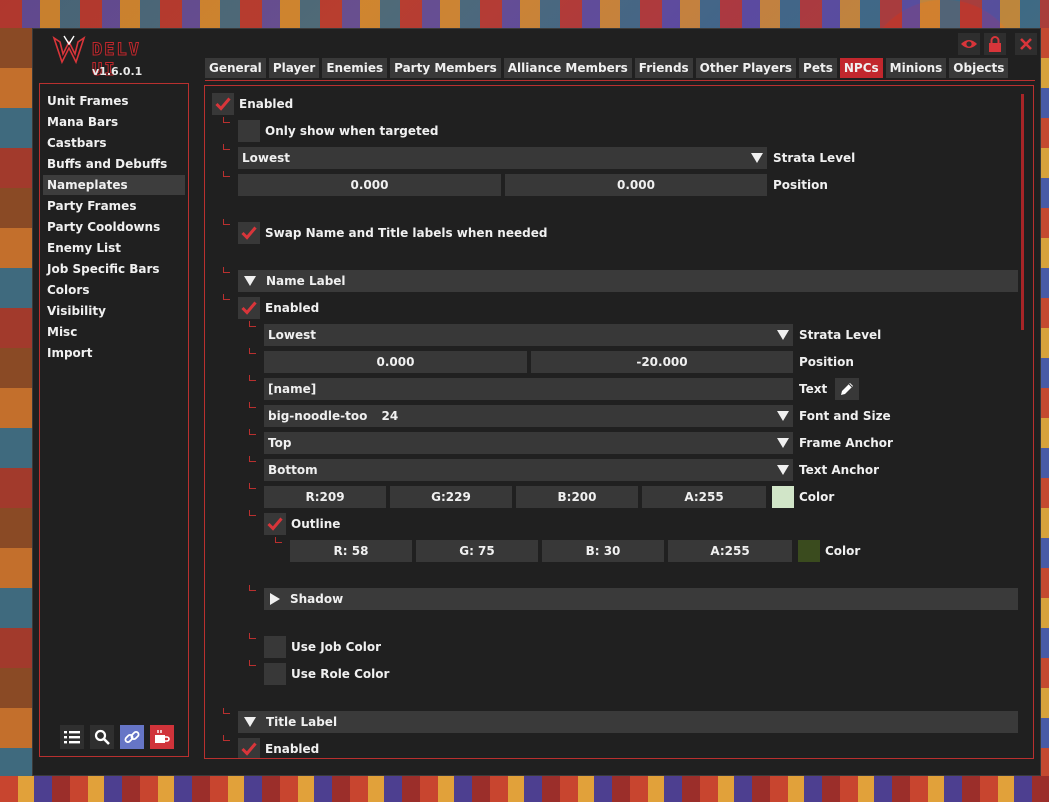 Image resolution: width=1049 pixels, height=802 pixels. Describe the element at coordinates (114, 227) in the screenshot. I see `sidebar-item-party-cooldowns: Party Cooldowns` at that location.